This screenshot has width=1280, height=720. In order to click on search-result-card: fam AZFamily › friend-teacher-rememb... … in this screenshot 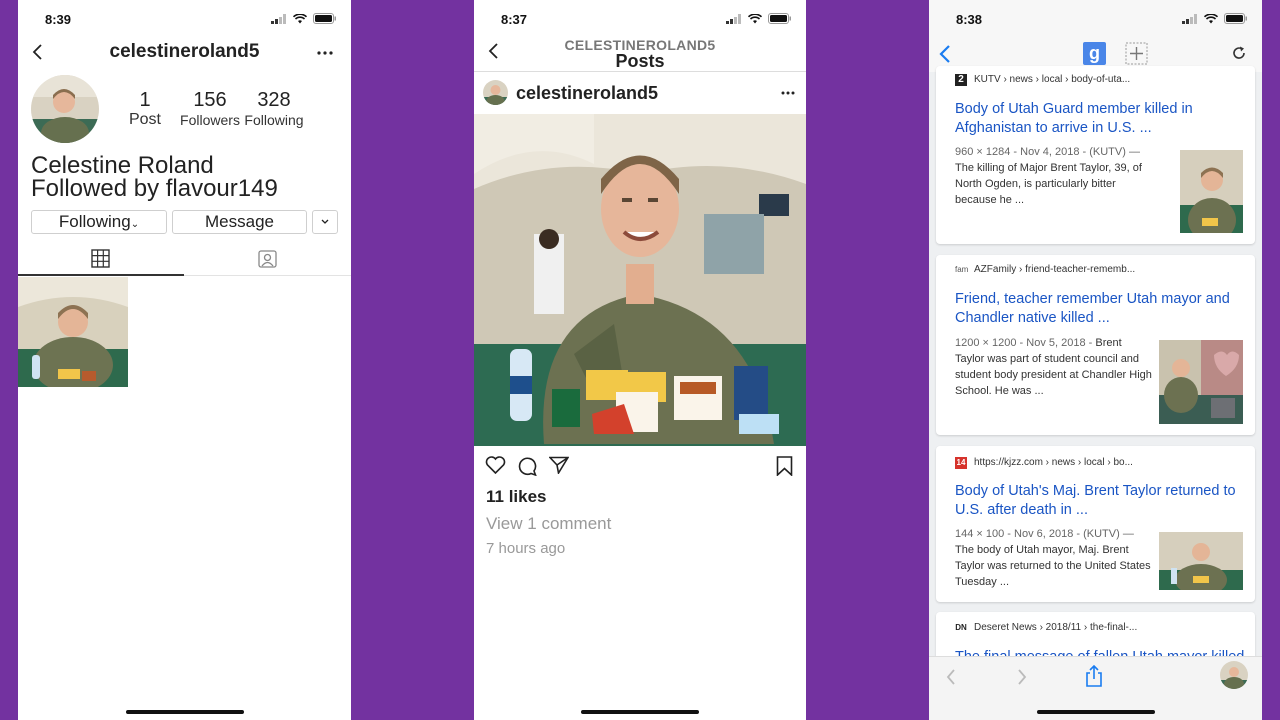, I will do `click(1095, 345)`.